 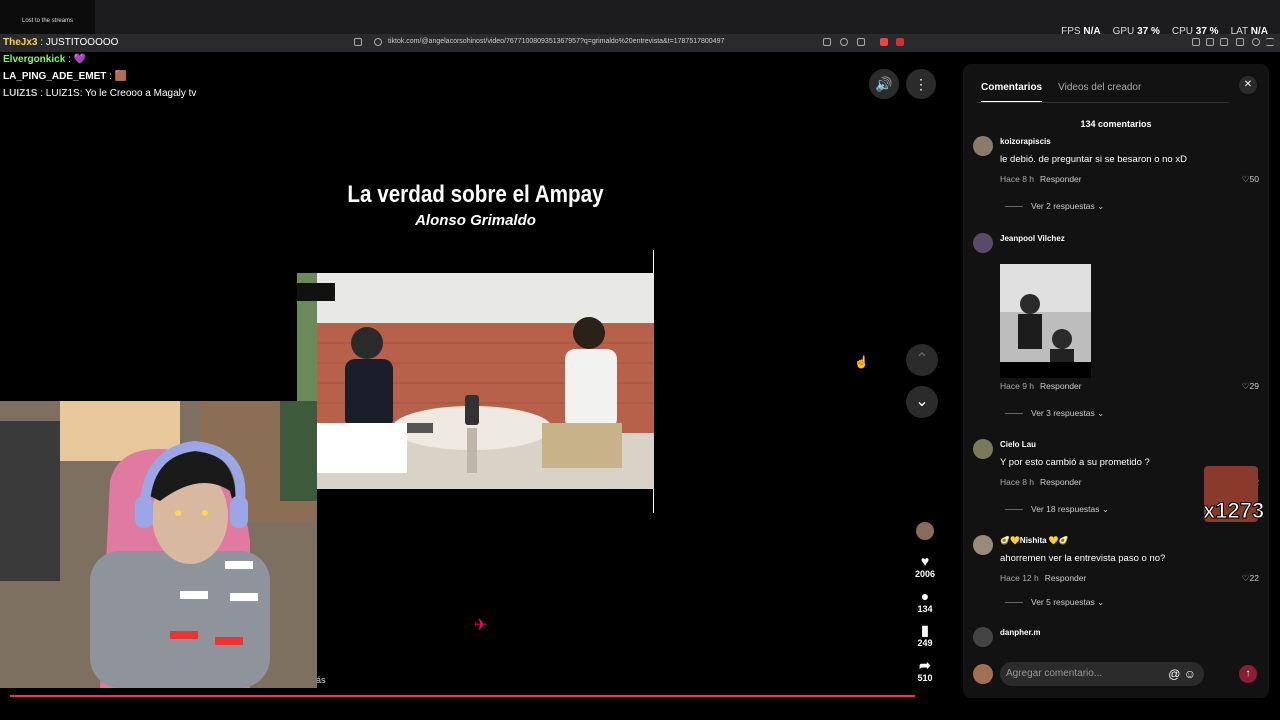 I want to click on comment-meta: Hace 12 h Responder, so click(x=1043, y=578).